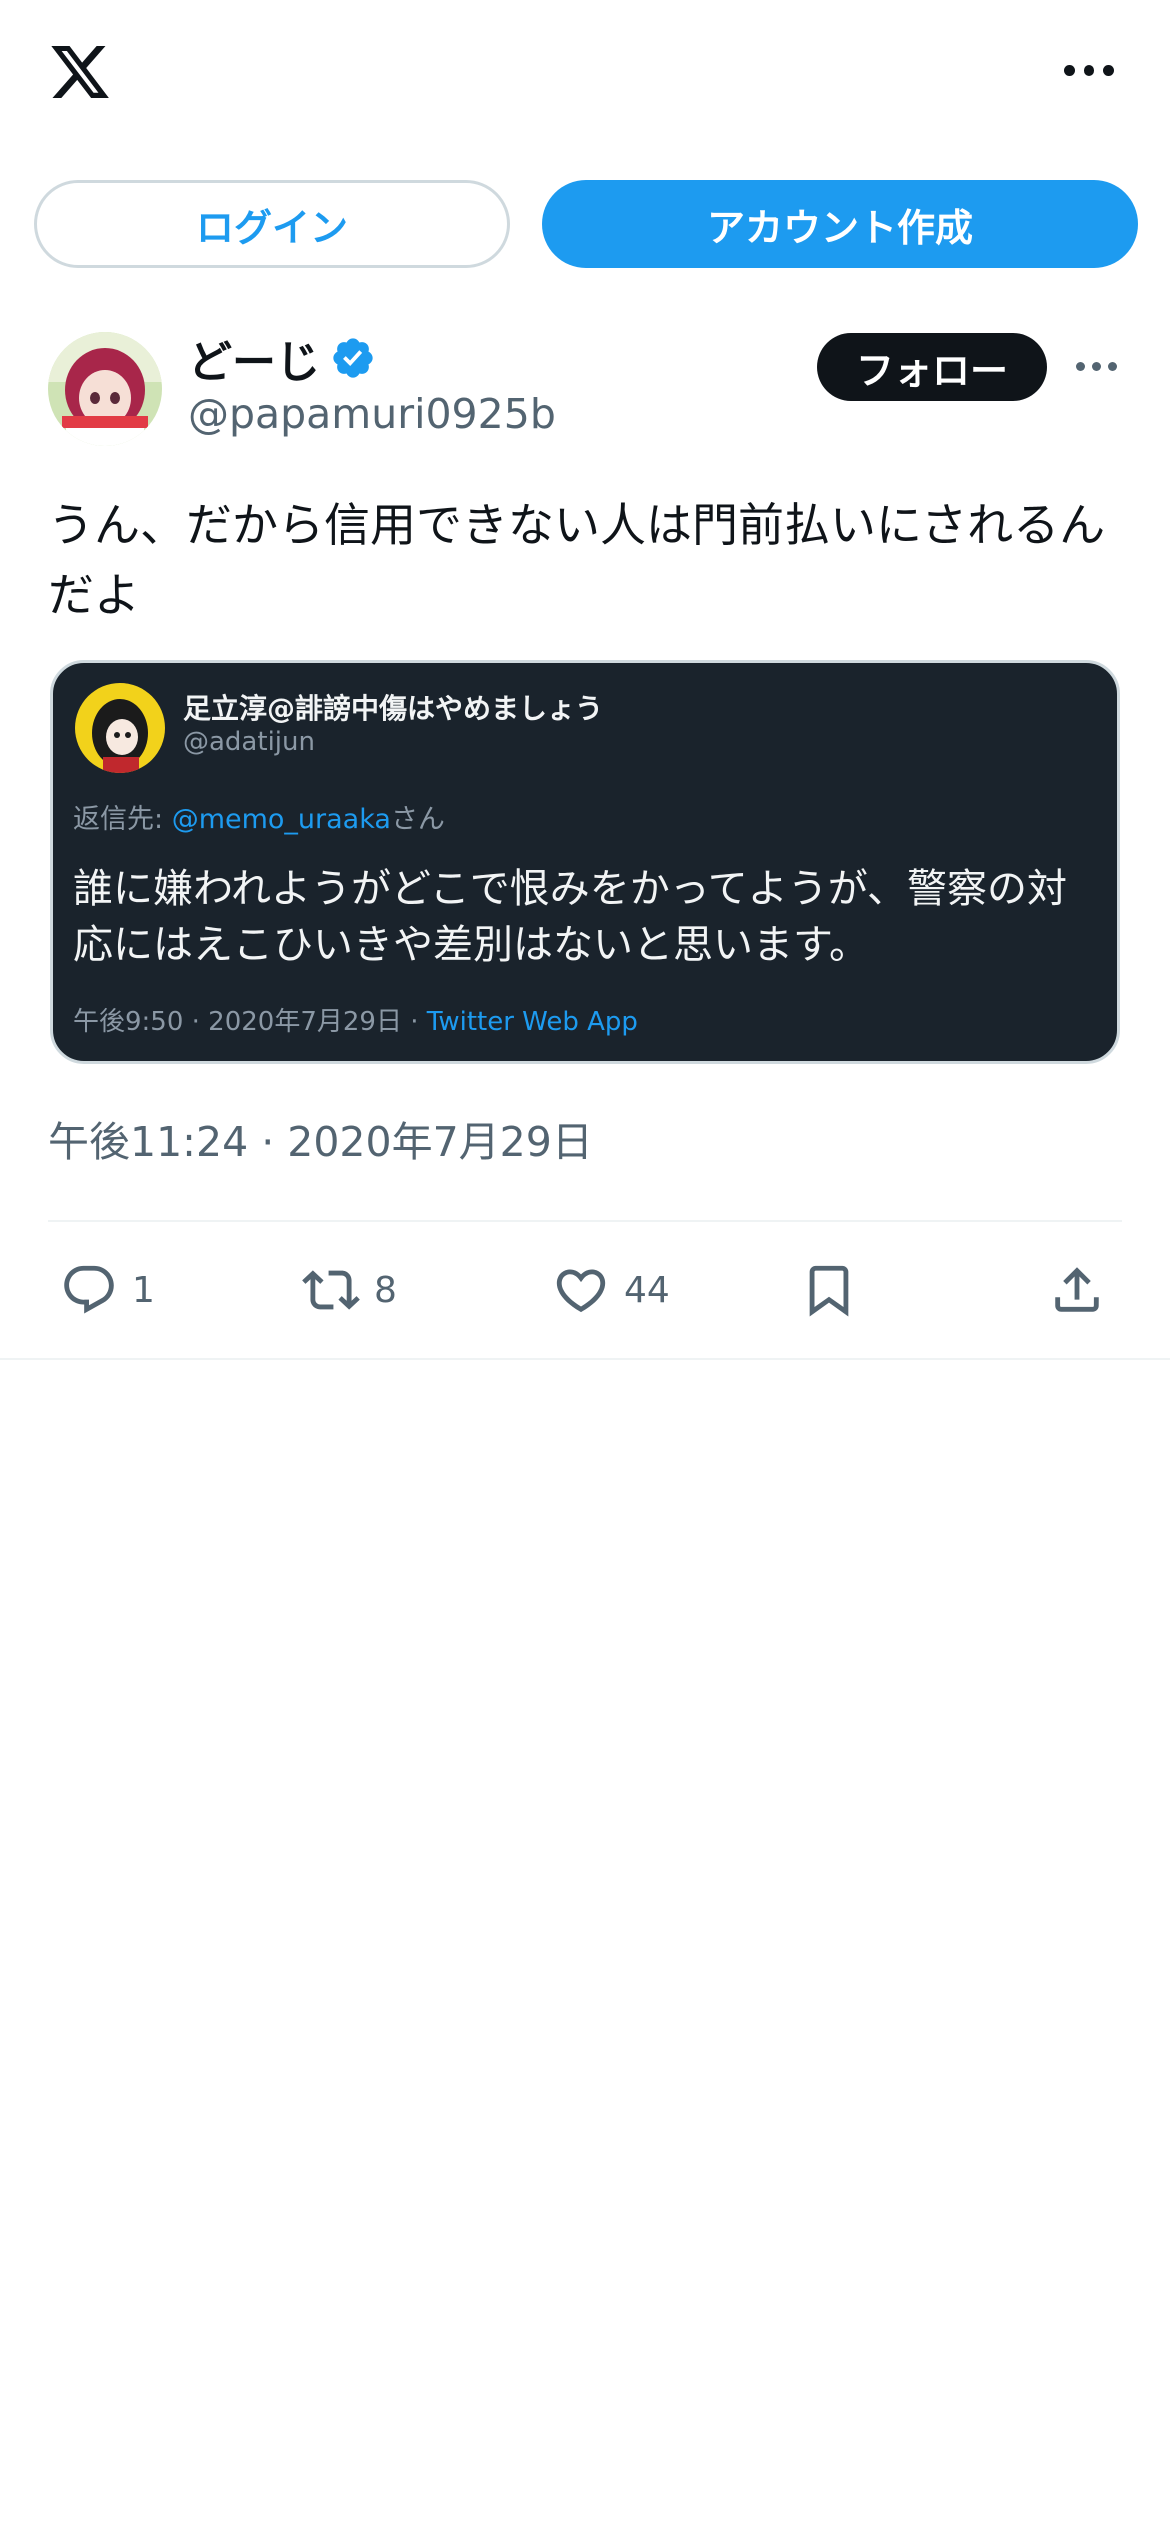 The height and width of the screenshot is (2532, 1170). I want to click on like-button: 44, so click(611, 1290).